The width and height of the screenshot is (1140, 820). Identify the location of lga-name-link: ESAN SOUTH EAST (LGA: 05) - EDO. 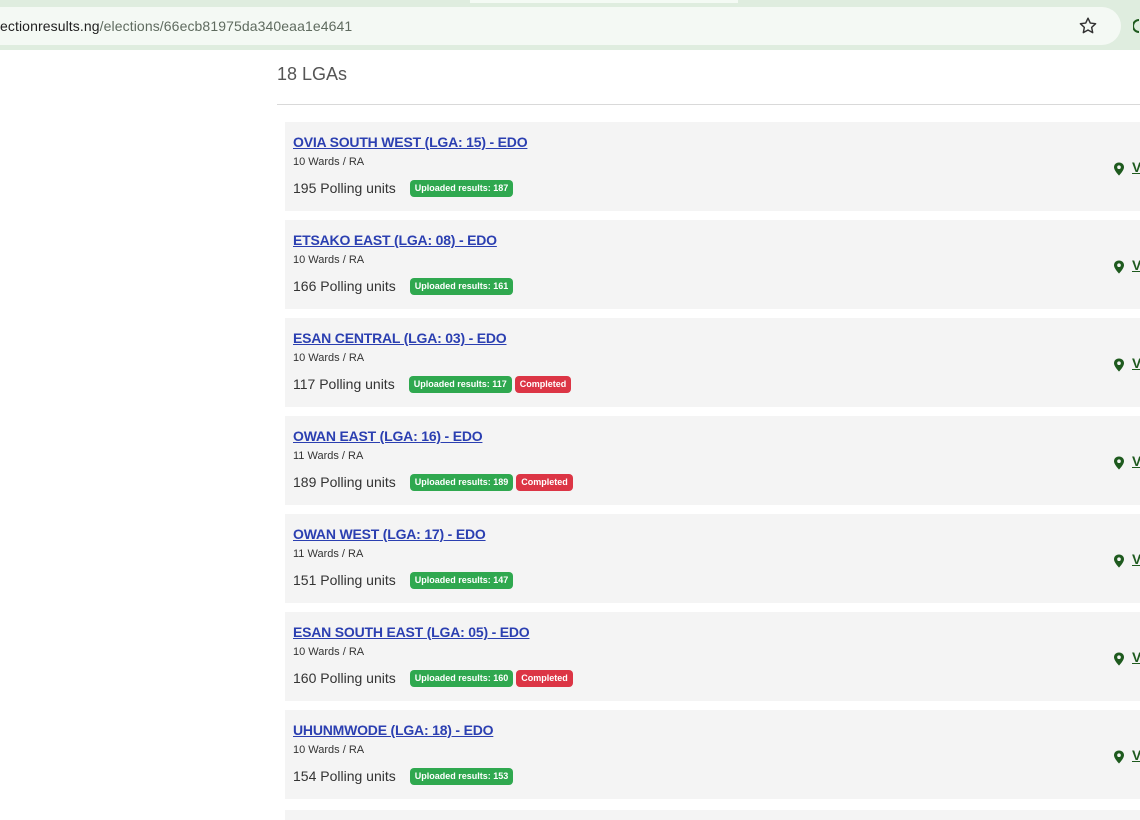
(716, 632).